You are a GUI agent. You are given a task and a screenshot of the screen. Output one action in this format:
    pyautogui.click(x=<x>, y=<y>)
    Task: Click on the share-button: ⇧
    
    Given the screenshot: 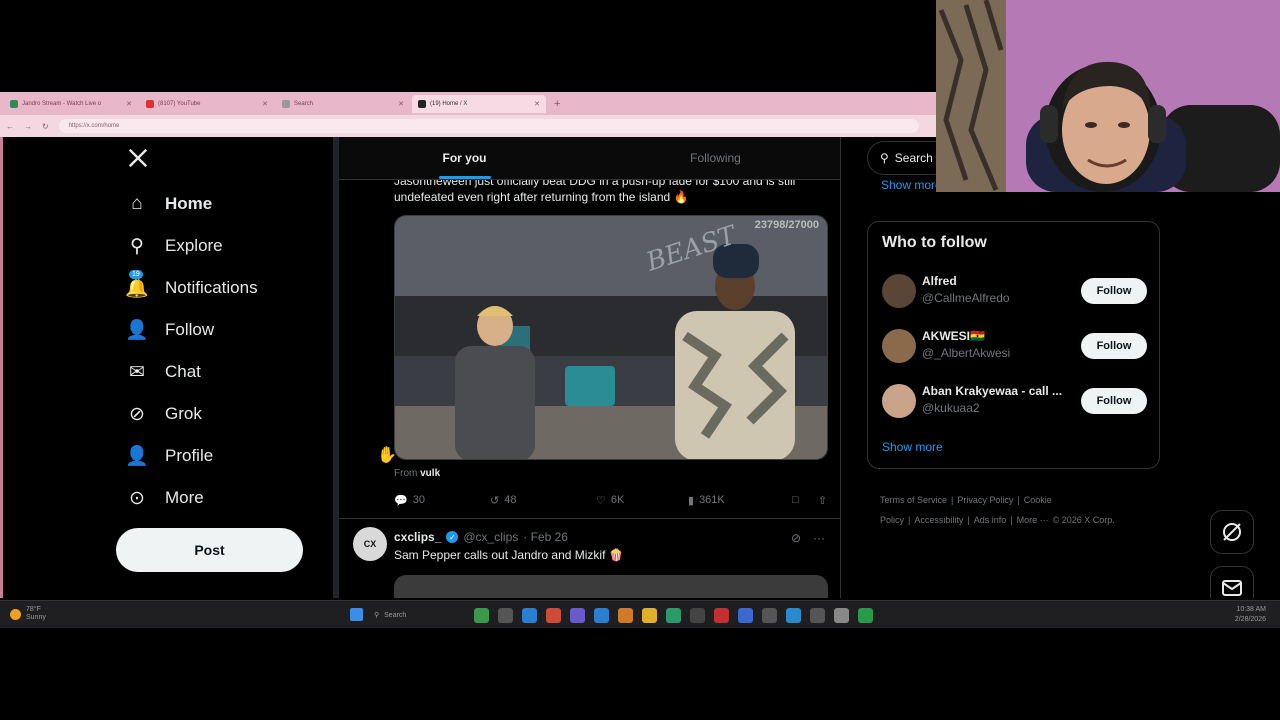 What is the action you would take?
    pyautogui.click(x=822, y=500)
    